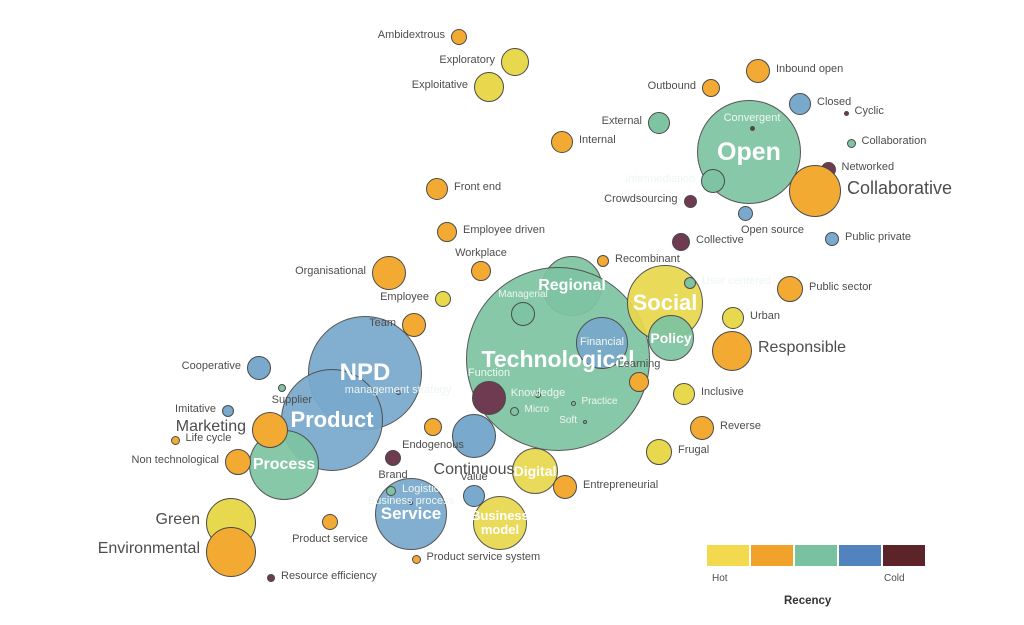 The image size is (1024, 625). What do you see at coordinates (467, 60) in the screenshot?
I see `point-label-exploratory: Exploratory` at bounding box center [467, 60].